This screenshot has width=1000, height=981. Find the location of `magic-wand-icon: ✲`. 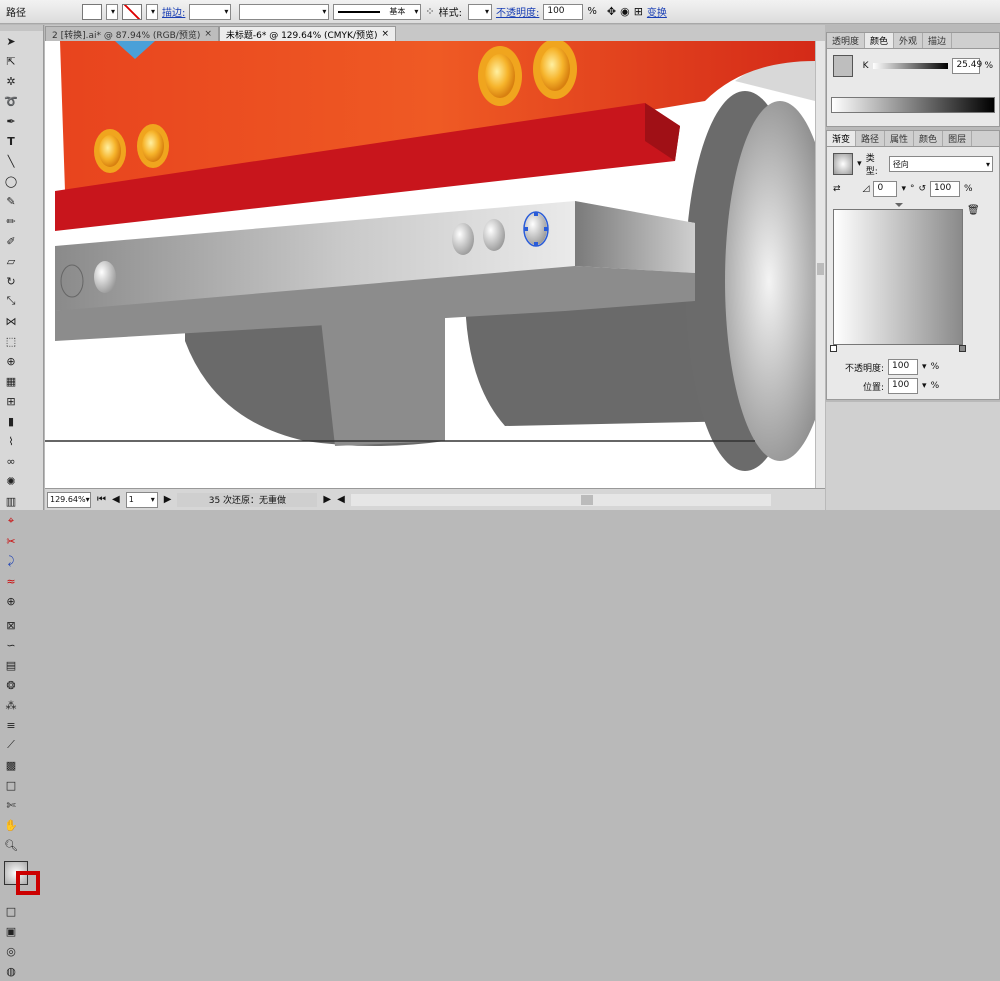

magic-wand-icon: ✲ is located at coordinates (11, 81).